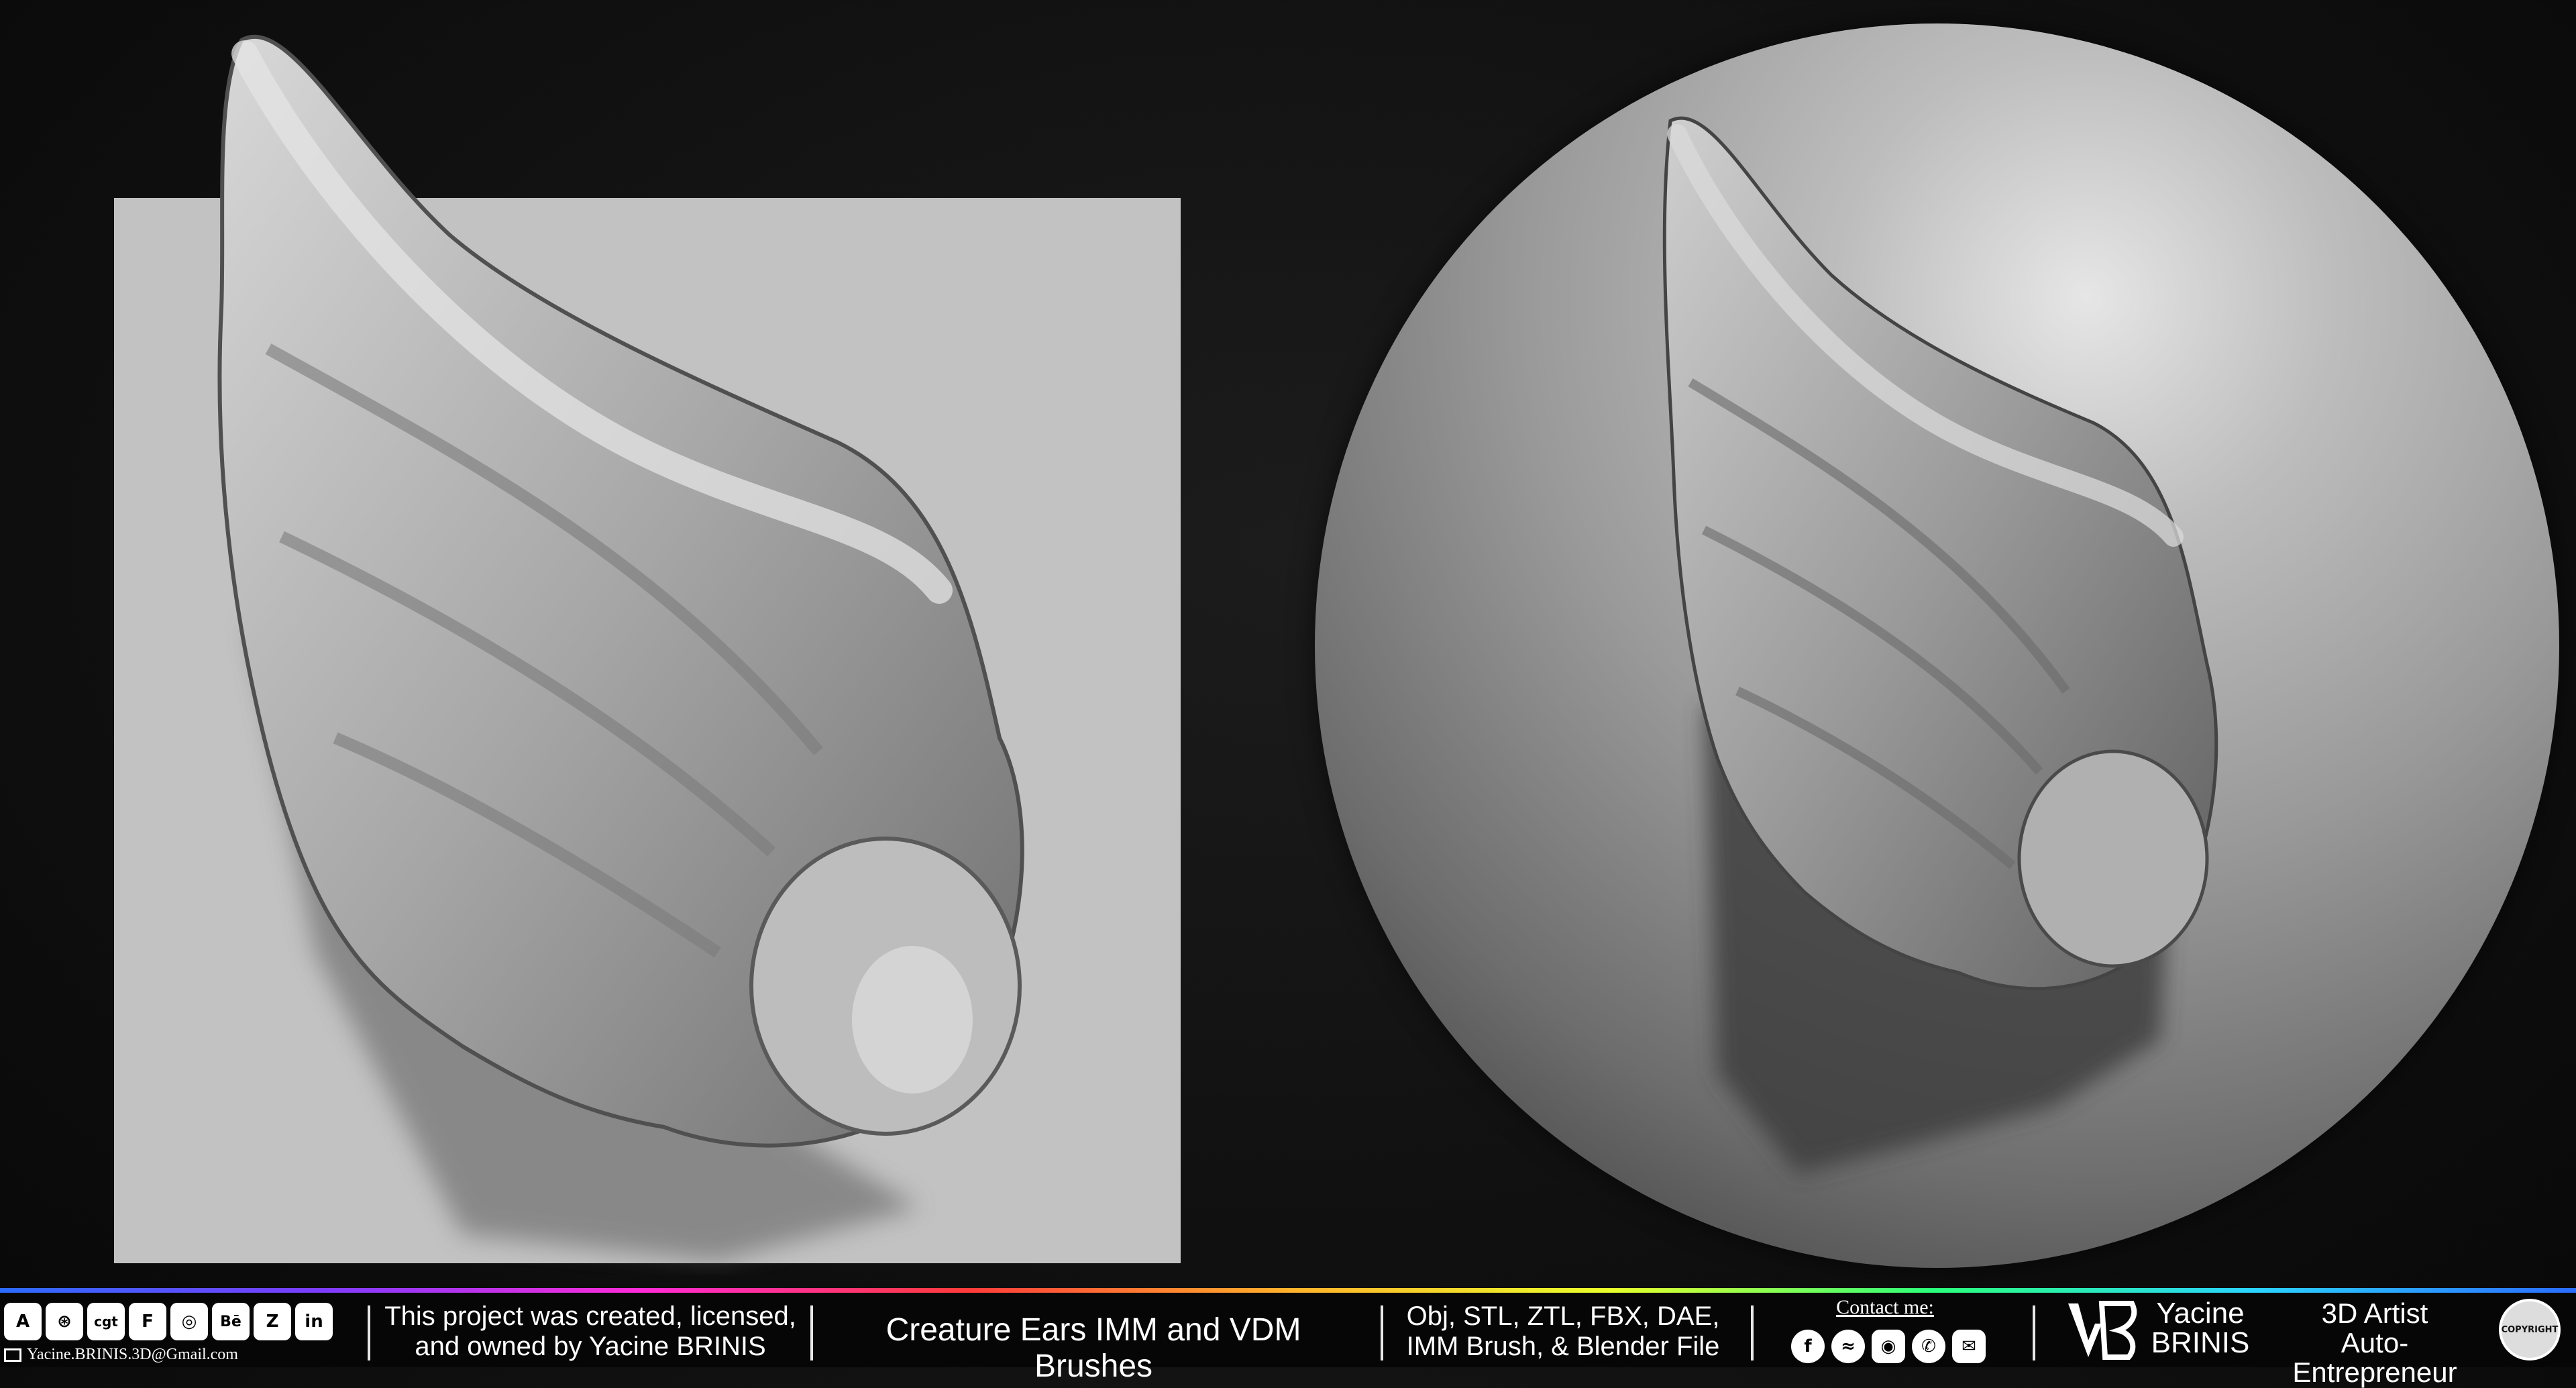  What do you see at coordinates (1928, 1346) in the screenshot?
I see `whatsapp-icon: ✆` at bounding box center [1928, 1346].